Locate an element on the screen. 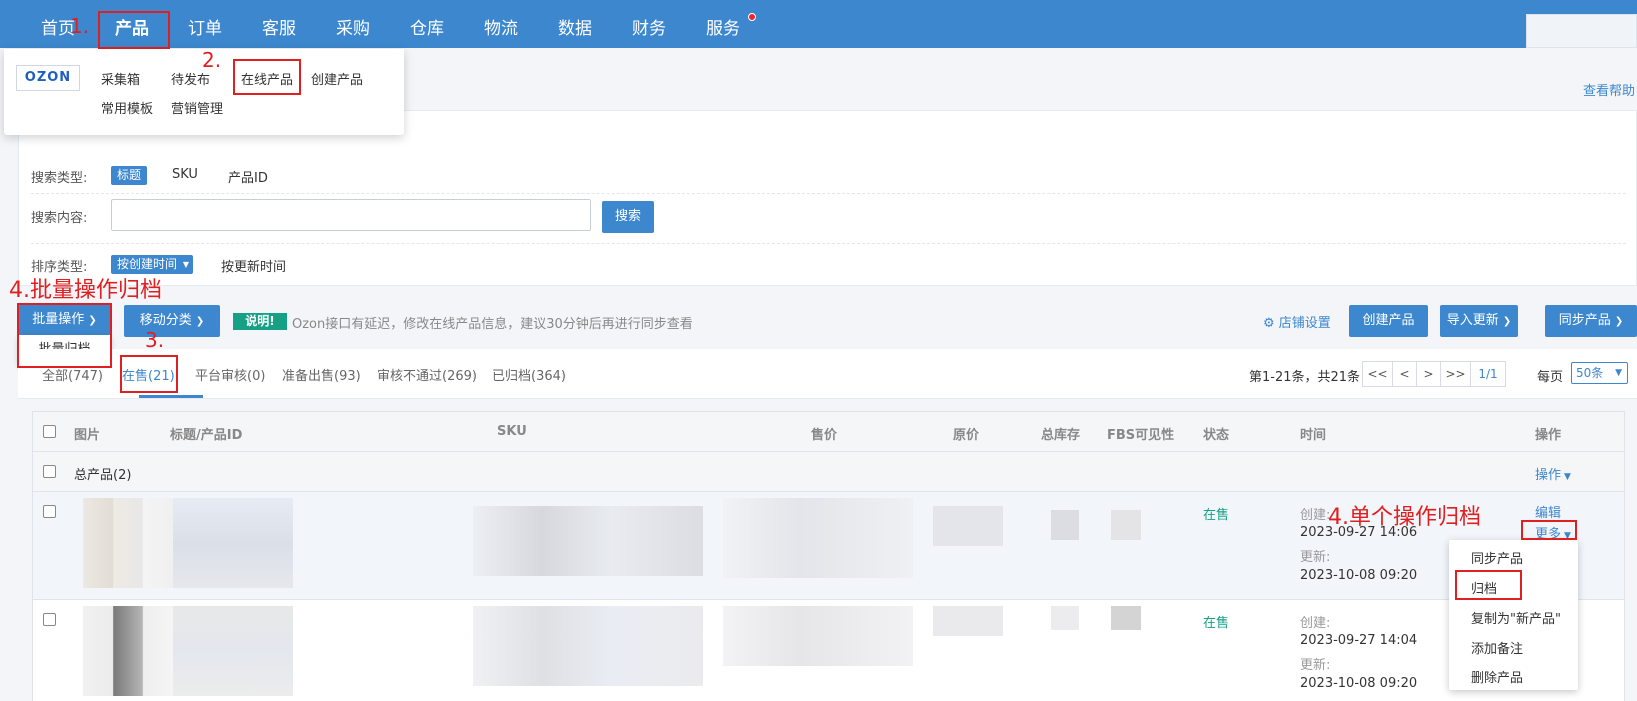 This screenshot has height=701, width=1637. search-input is located at coordinates (351, 215).